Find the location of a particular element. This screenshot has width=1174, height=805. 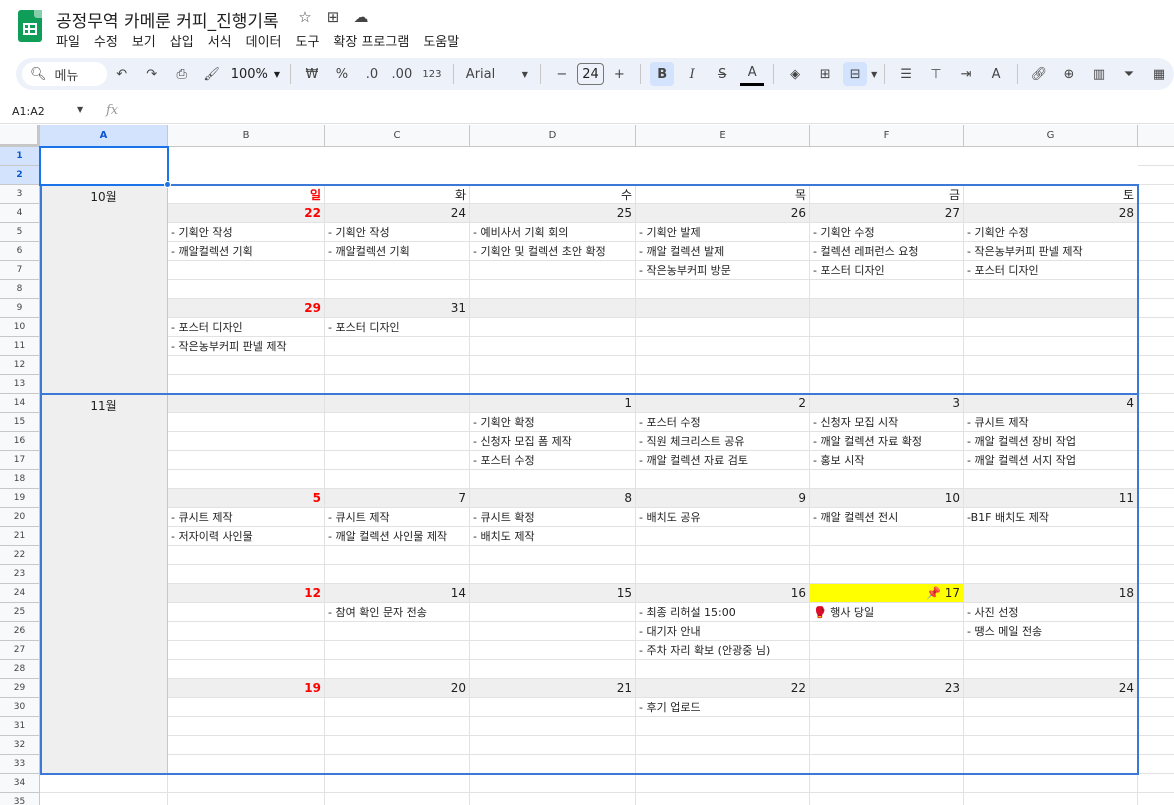

date-cell: 24 is located at coordinates (1051, 688).